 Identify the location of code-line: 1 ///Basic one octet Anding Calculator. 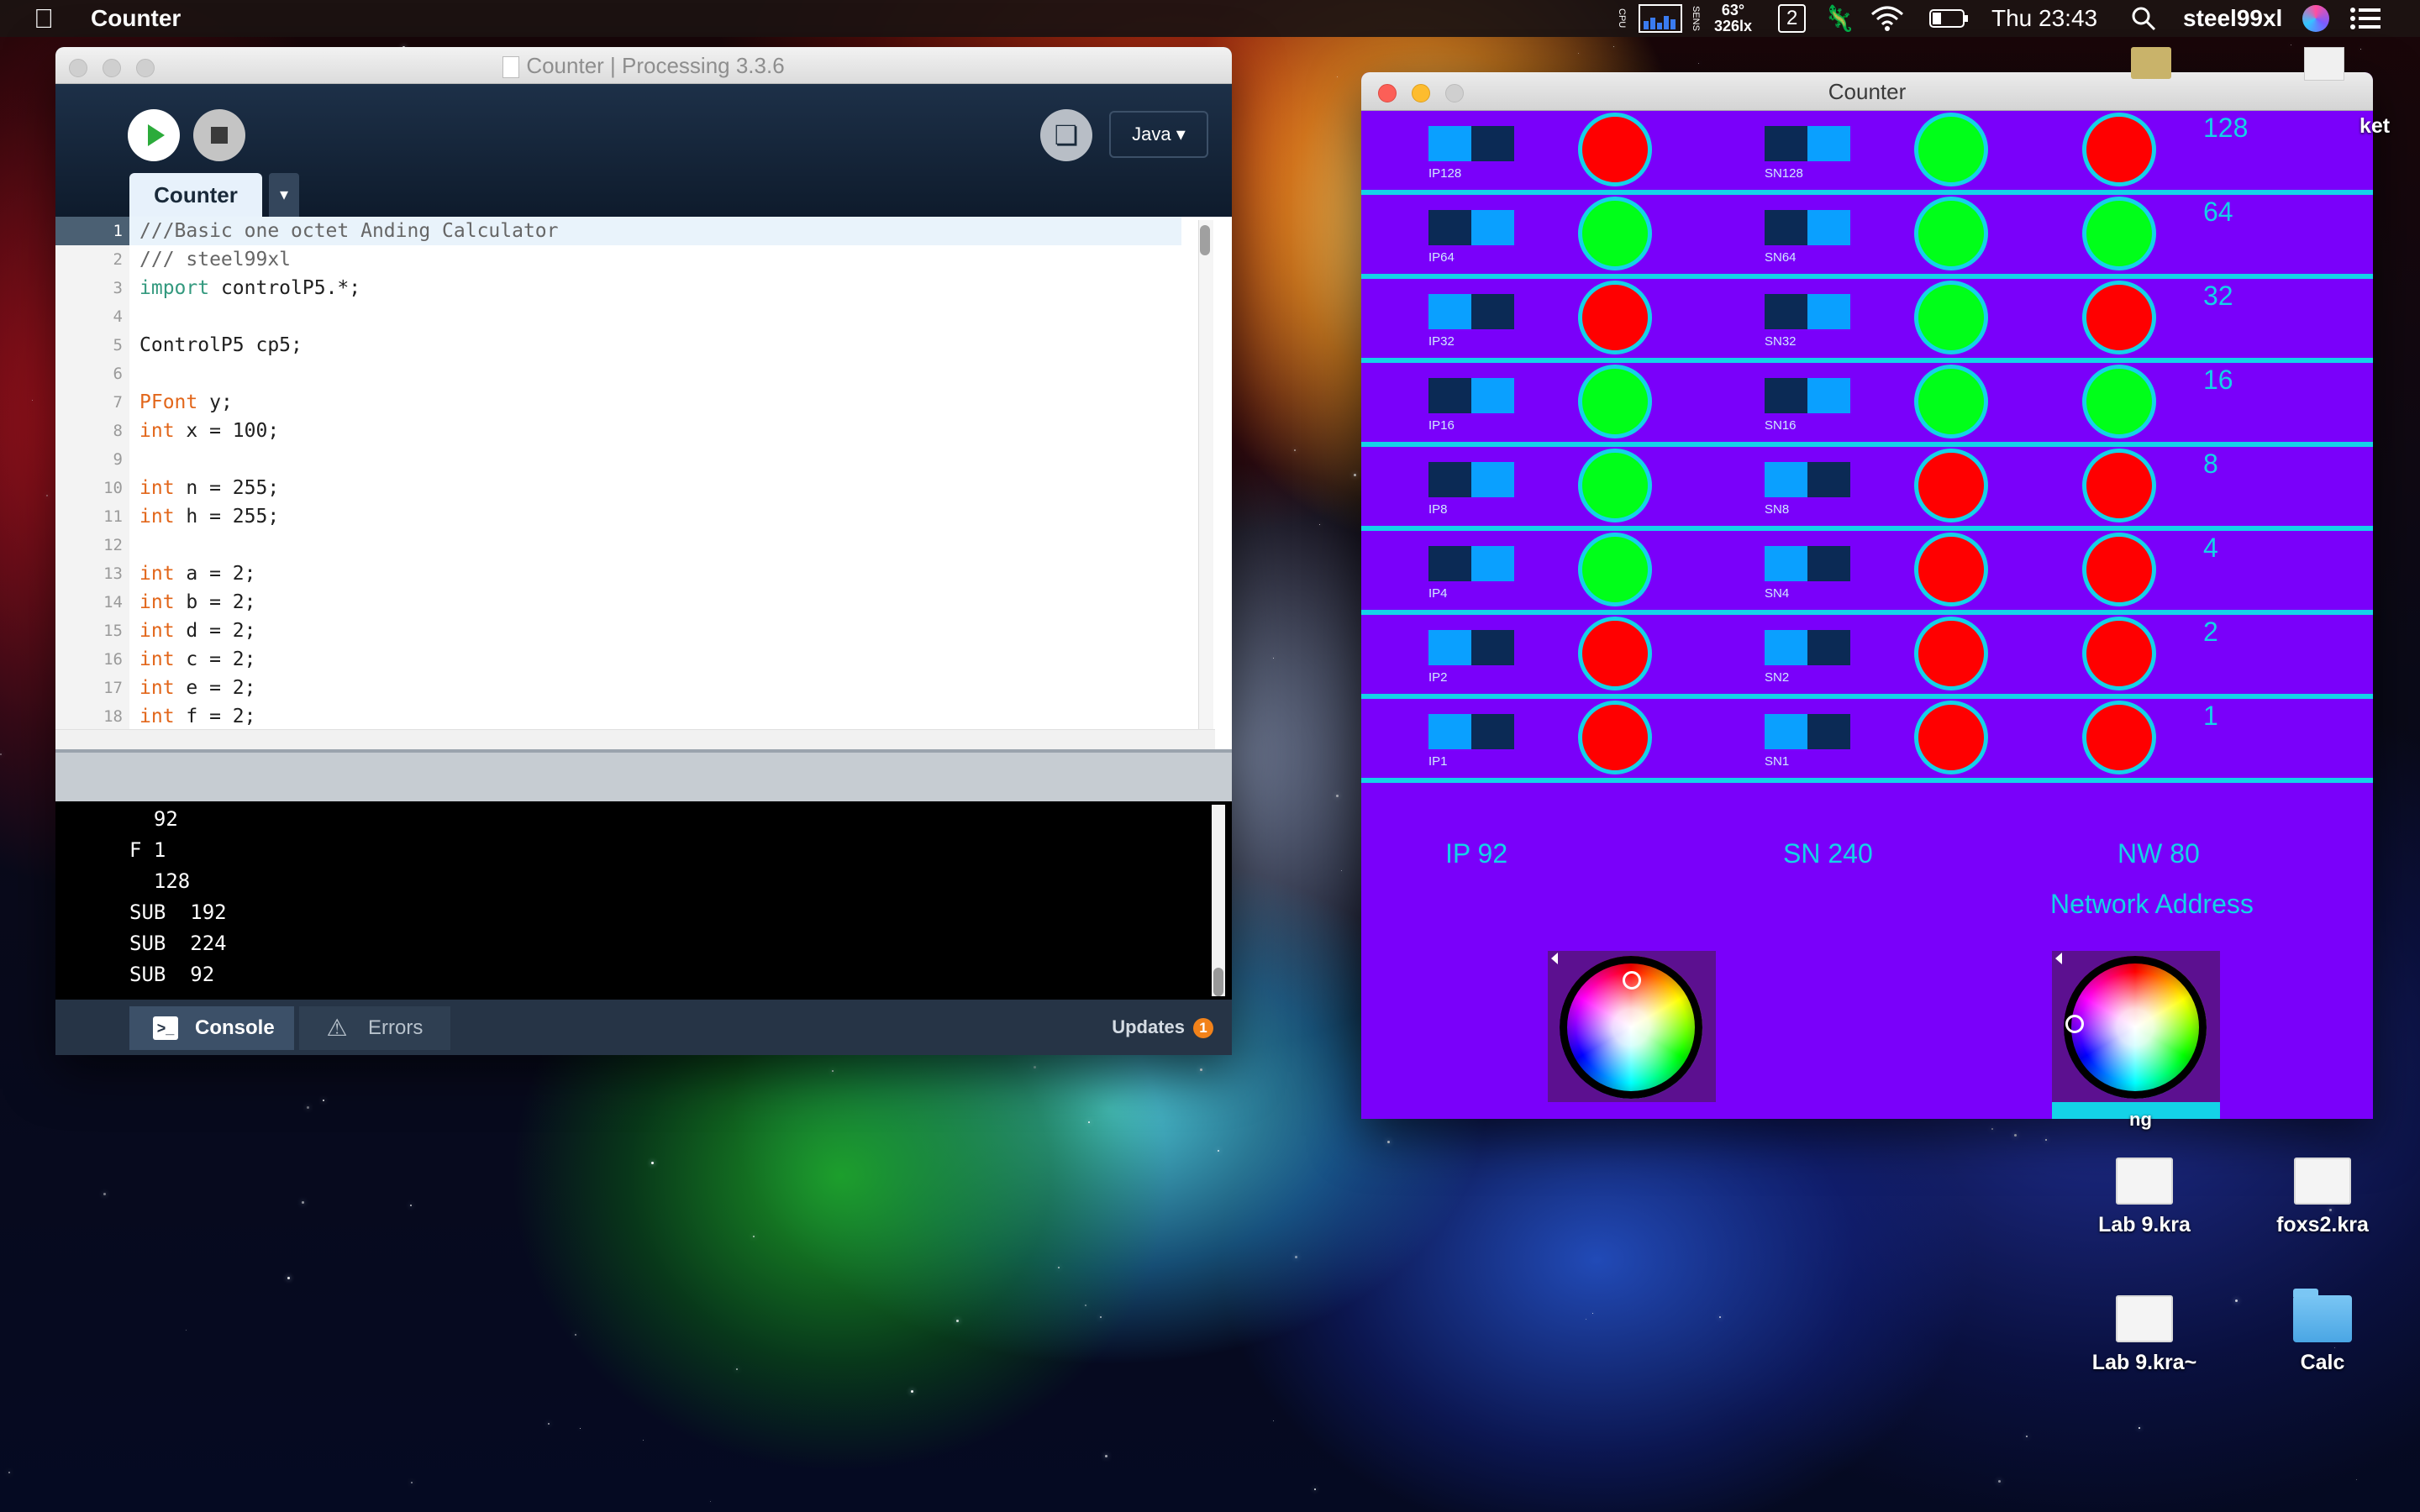
(618, 231).